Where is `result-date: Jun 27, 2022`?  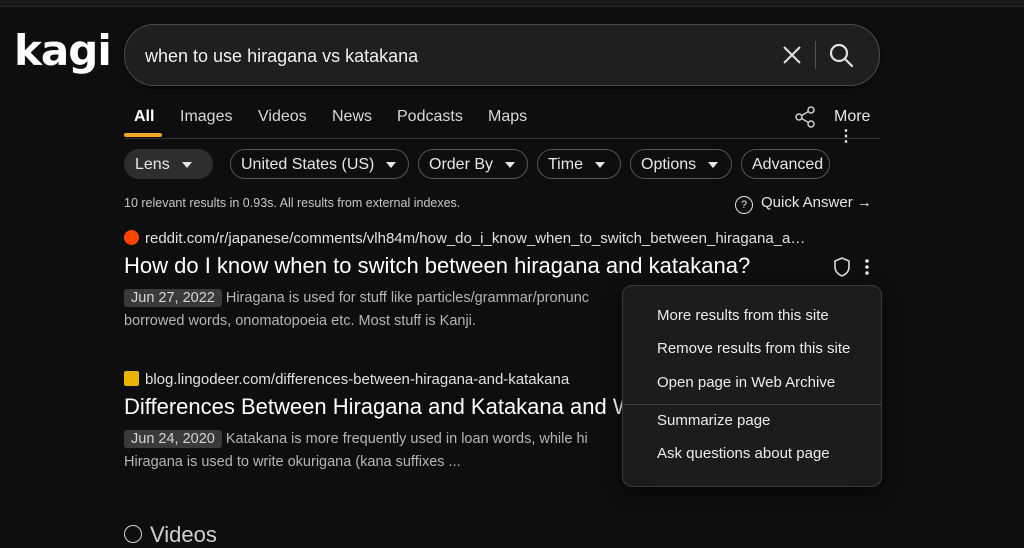 result-date: Jun 27, 2022 is located at coordinates (173, 298).